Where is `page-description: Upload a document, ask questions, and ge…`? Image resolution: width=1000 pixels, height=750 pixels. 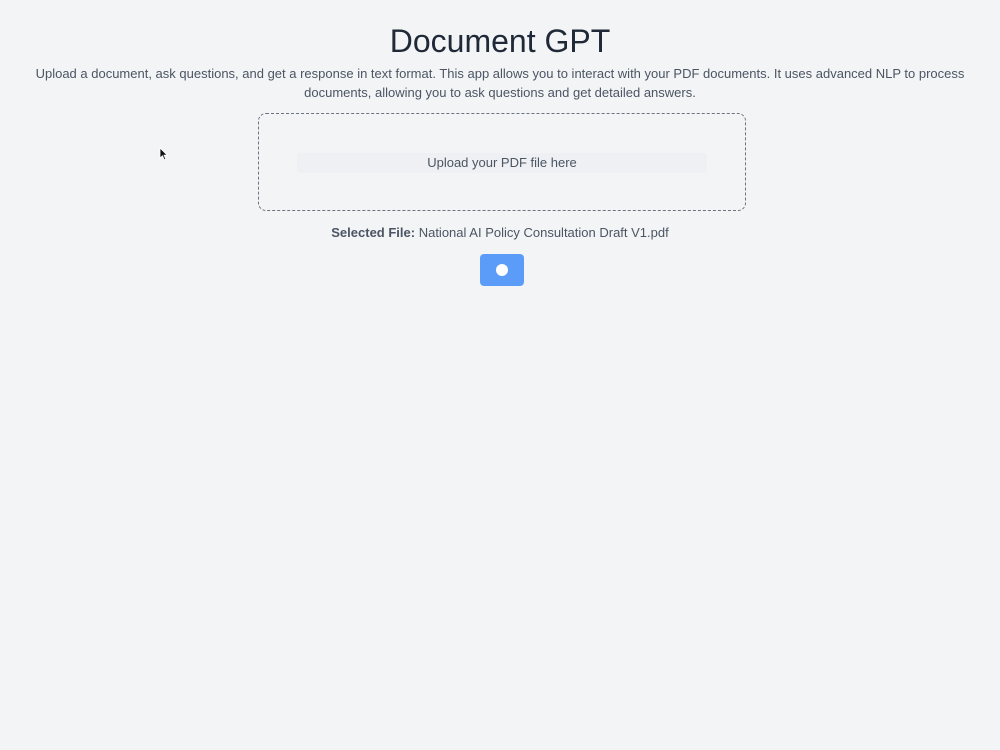
page-description: Upload a document, ask questions, and ge… is located at coordinates (500, 83).